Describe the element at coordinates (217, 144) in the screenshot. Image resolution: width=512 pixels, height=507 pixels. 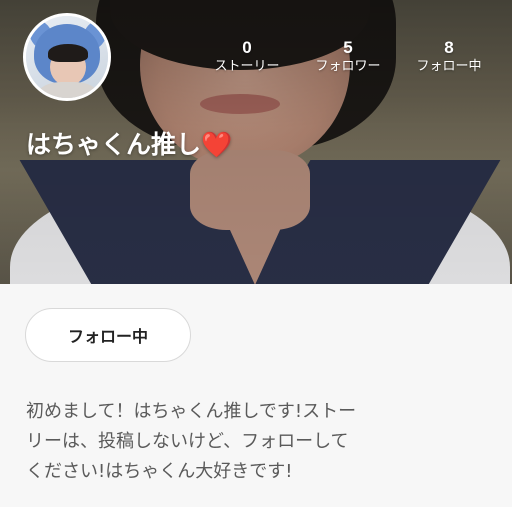
I see `heart-emoji-icon: ❤️` at that location.